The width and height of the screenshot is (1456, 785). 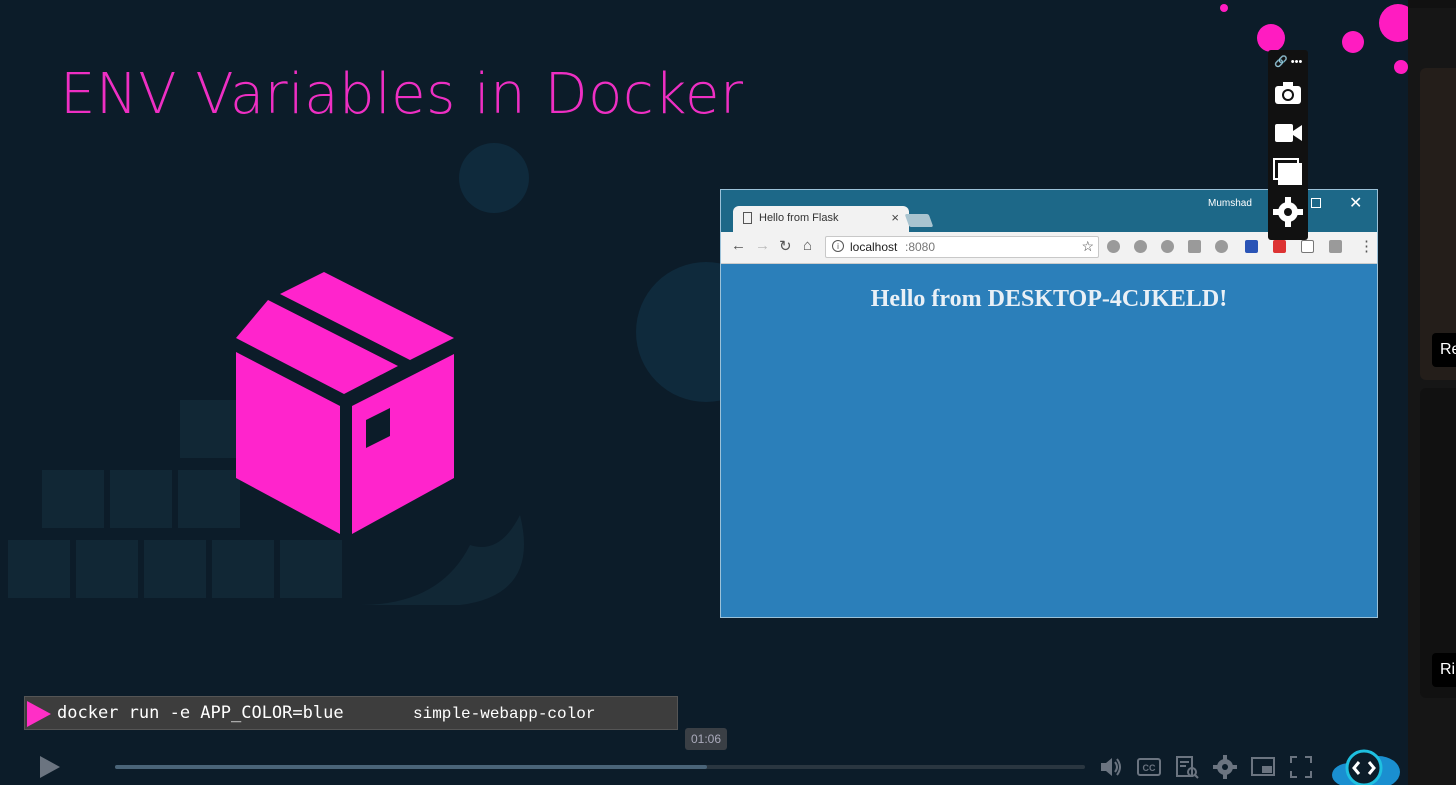 I want to click on svg-text: CC, so click(x=1149, y=768).